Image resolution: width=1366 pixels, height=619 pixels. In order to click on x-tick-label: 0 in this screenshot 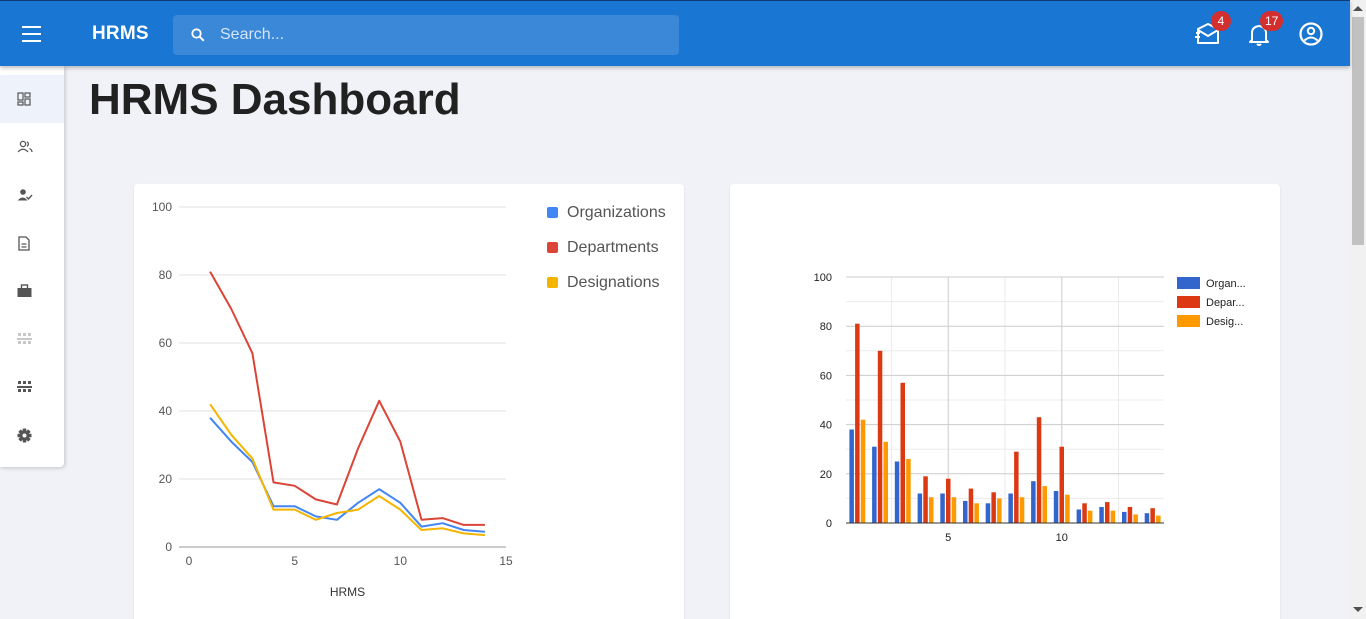, I will do `click(189, 561)`.